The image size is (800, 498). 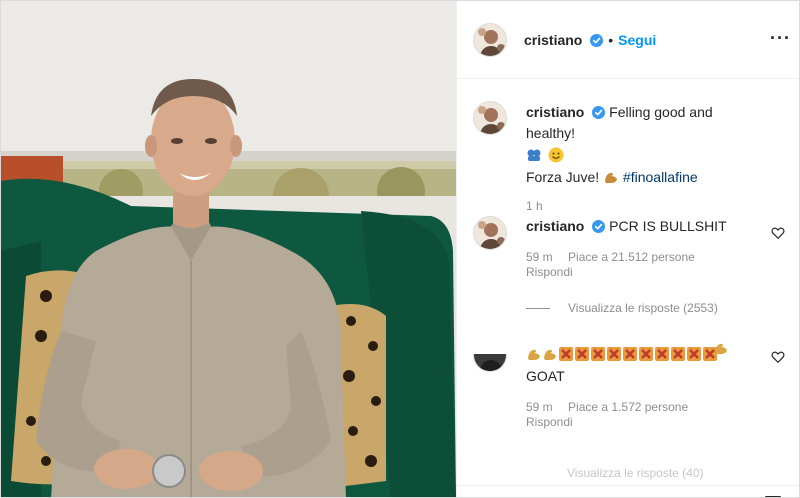 I want to click on view-replies-button: Visualizza le risposte (2553), so click(x=622, y=308).